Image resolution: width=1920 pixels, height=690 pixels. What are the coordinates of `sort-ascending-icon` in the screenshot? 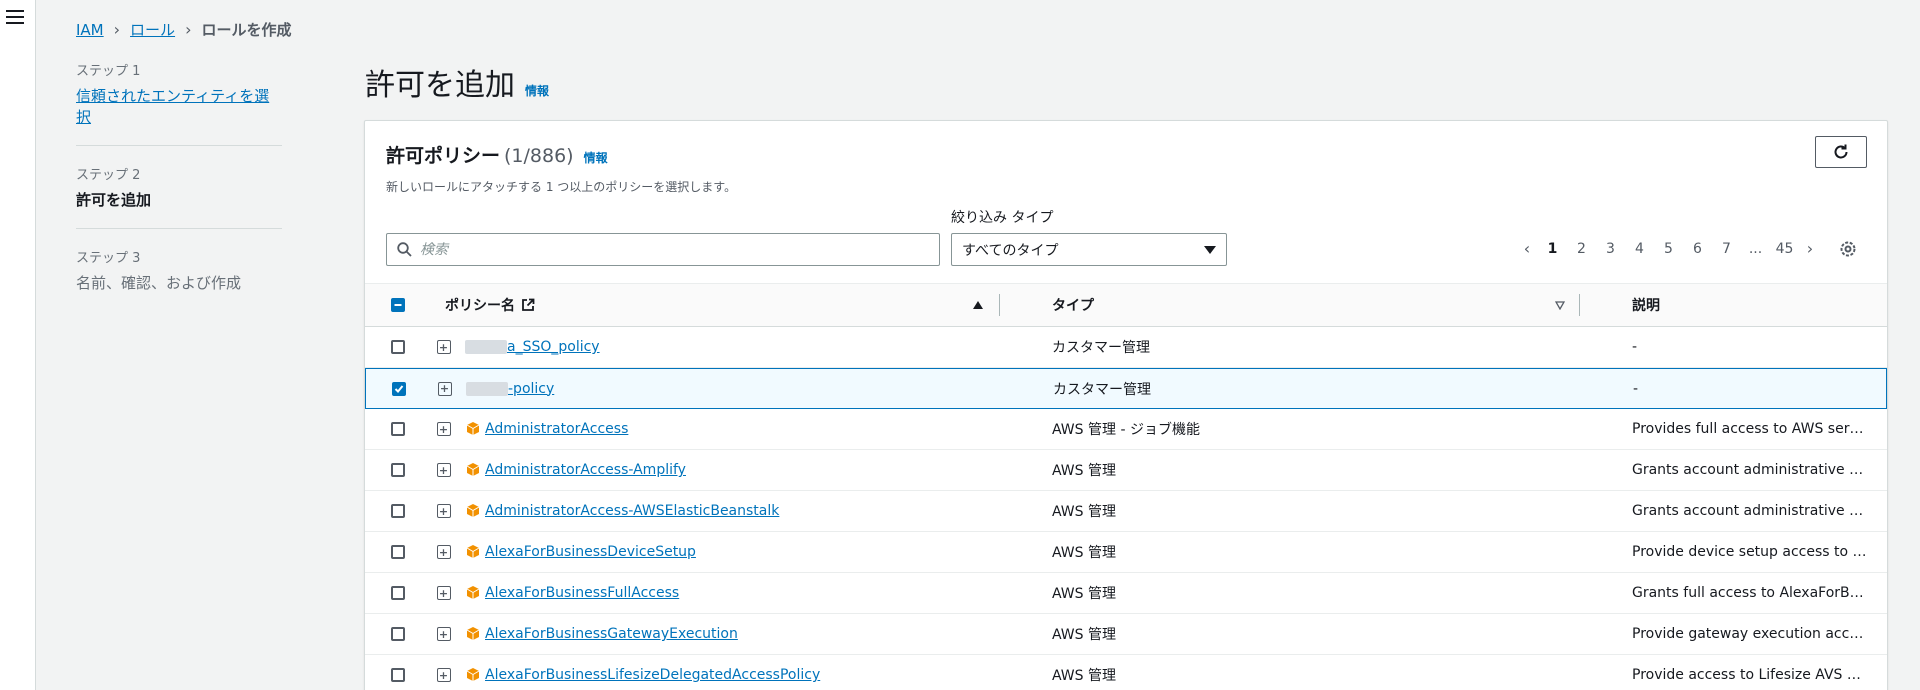 It's located at (978, 305).